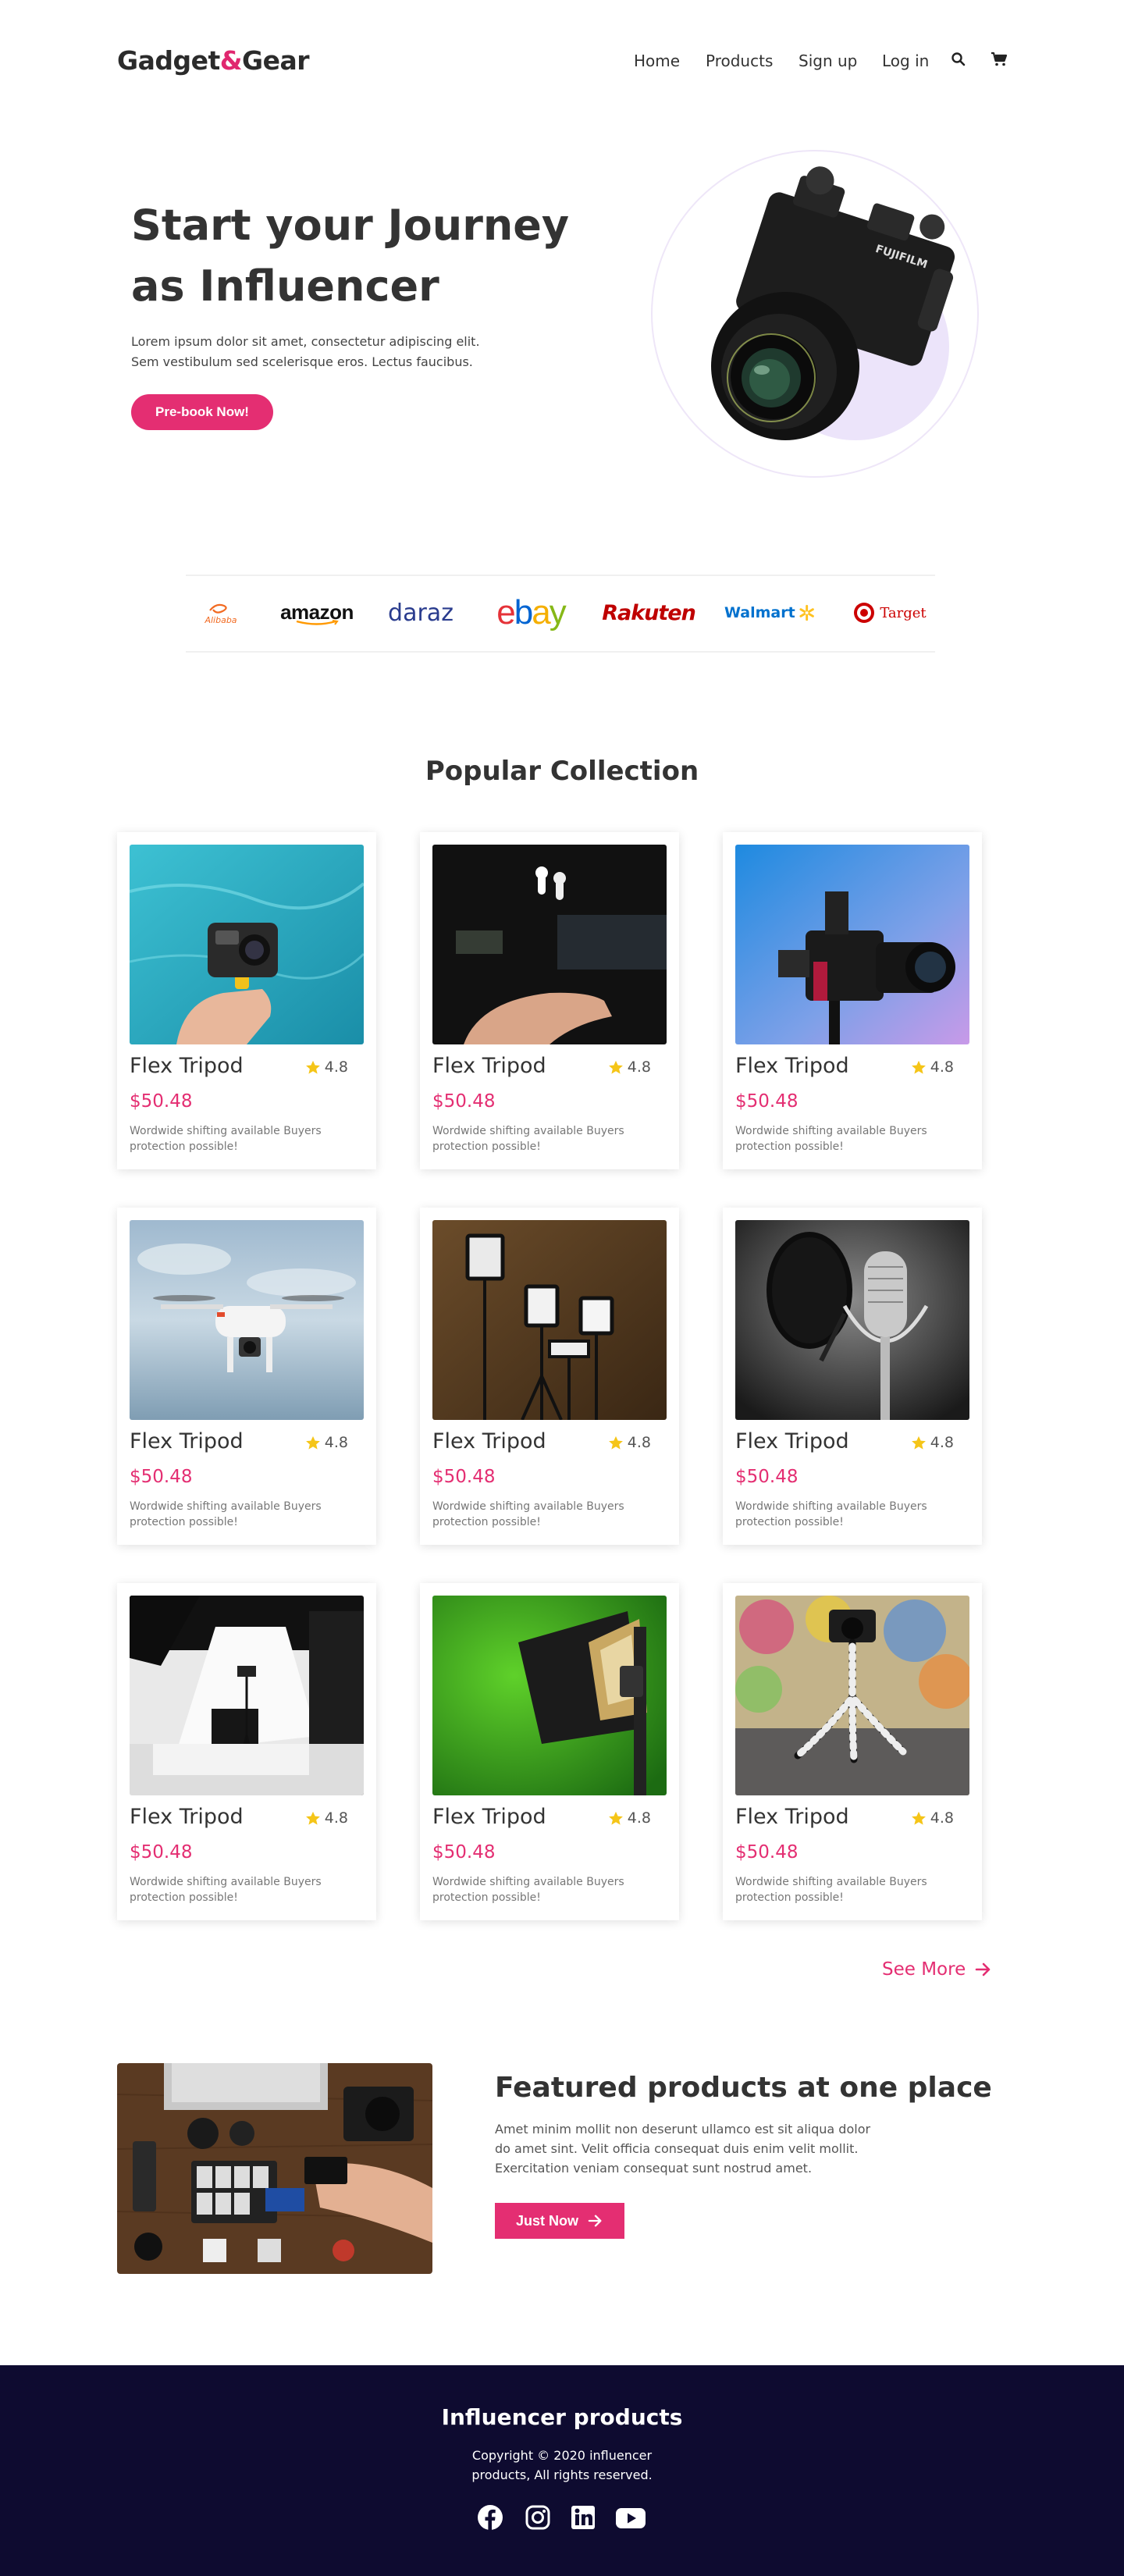 The image size is (1124, 2576). What do you see at coordinates (562, 2417) in the screenshot?
I see `footer-title: Influencer products` at bounding box center [562, 2417].